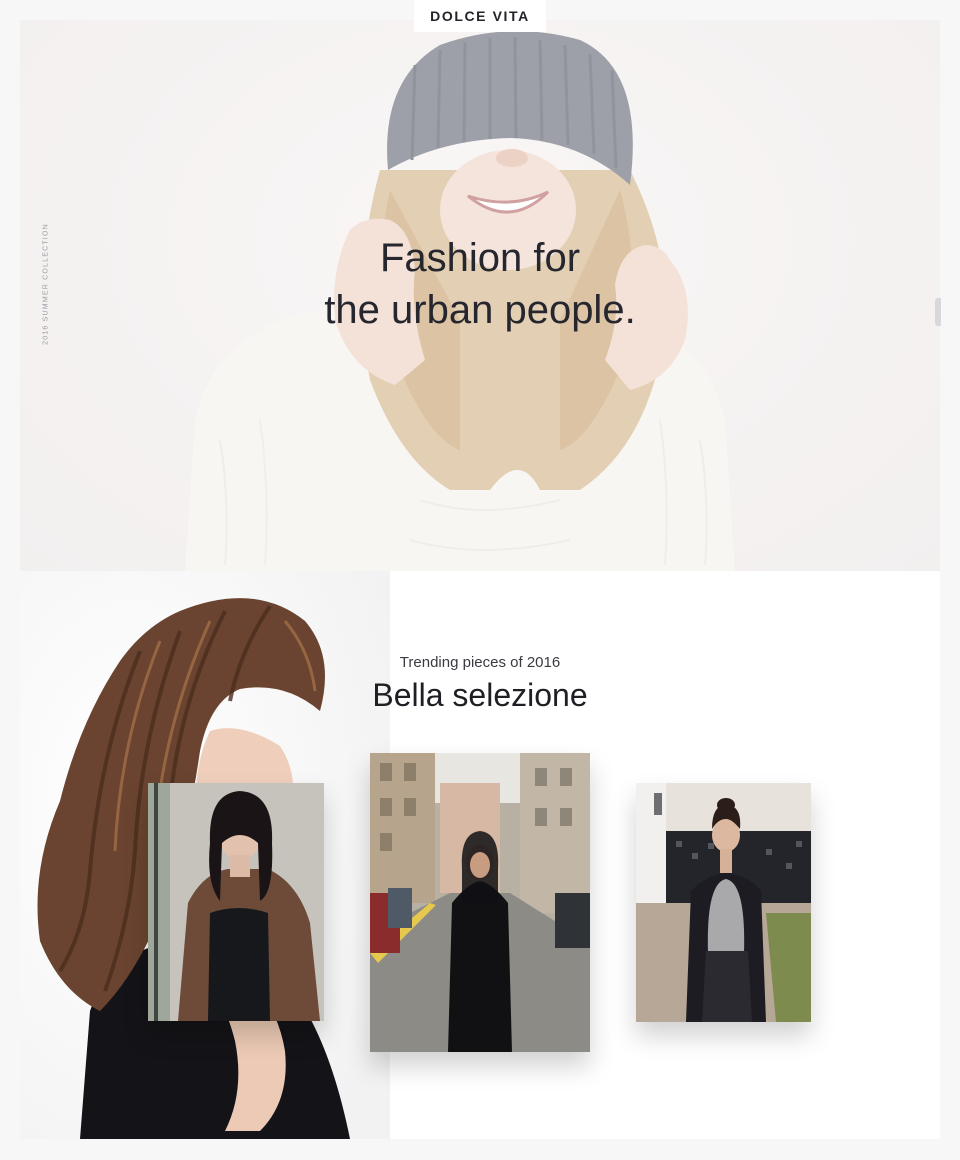 Image resolution: width=960 pixels, height=1160 pixels. I want to click on section-kicker: Trending pieces of 2016, so click(480, 662).